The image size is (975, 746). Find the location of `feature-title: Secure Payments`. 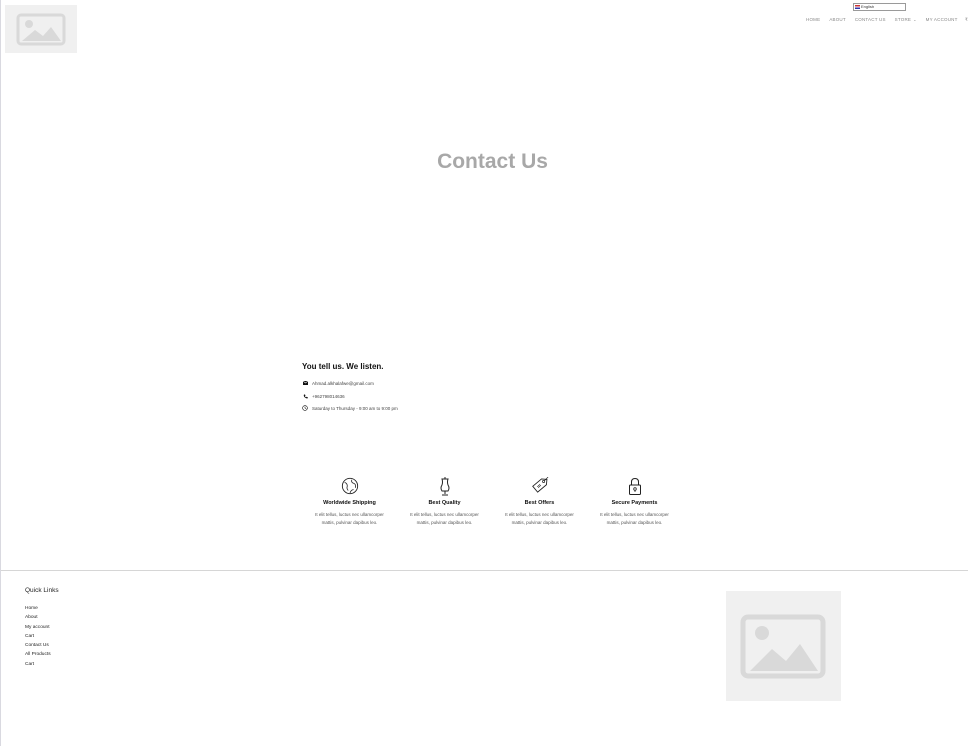

feature-title: Secure Payments is located at coordinates (634, 503).